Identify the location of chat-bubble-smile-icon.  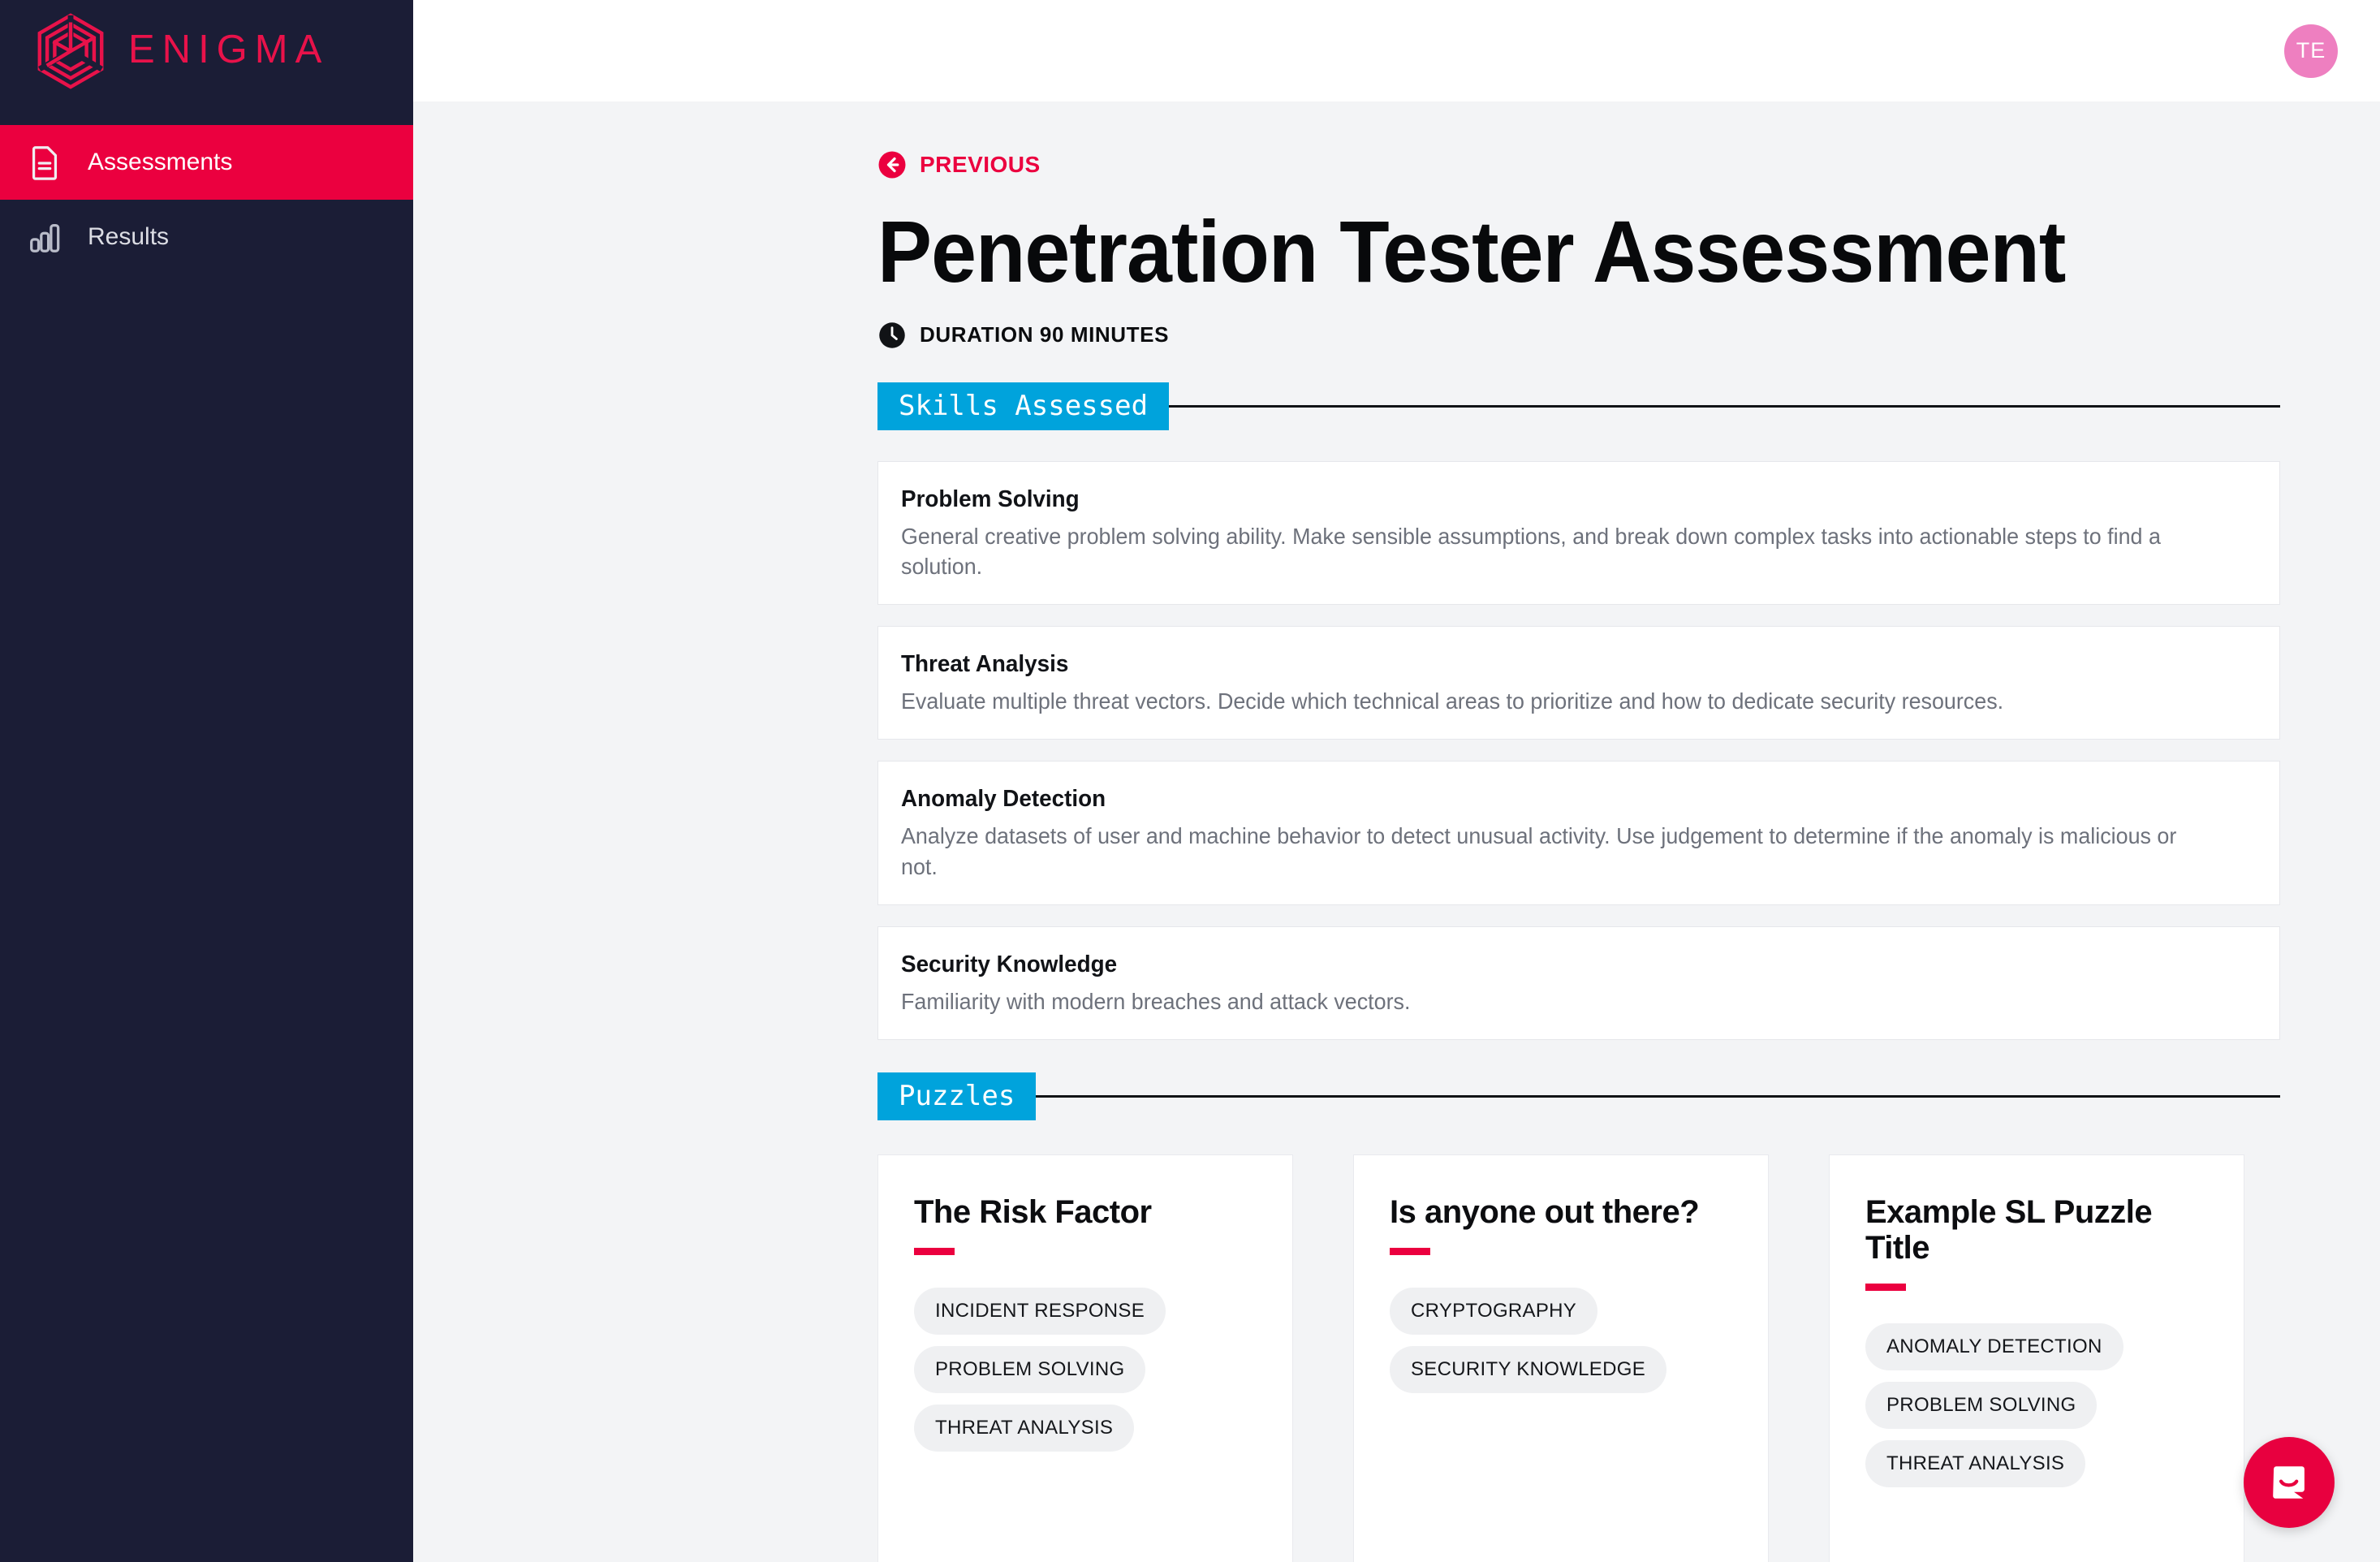
(2289, 1482).